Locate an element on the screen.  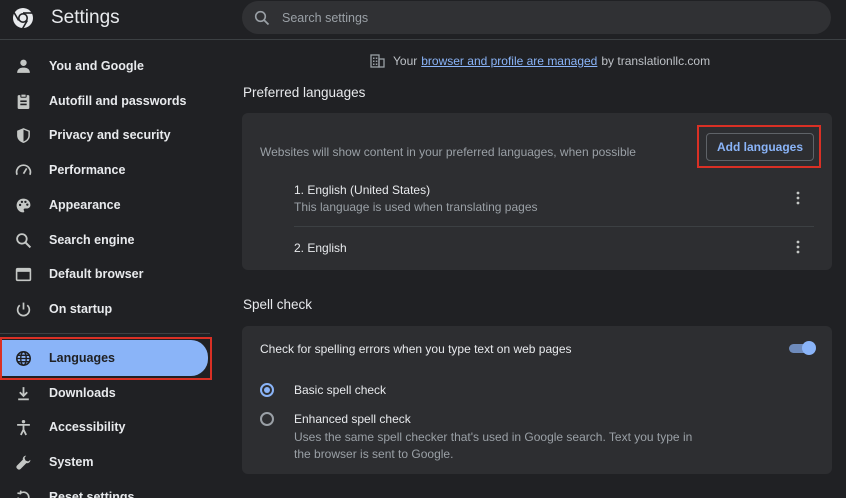
language-divider is located at coordinates (554, 226).